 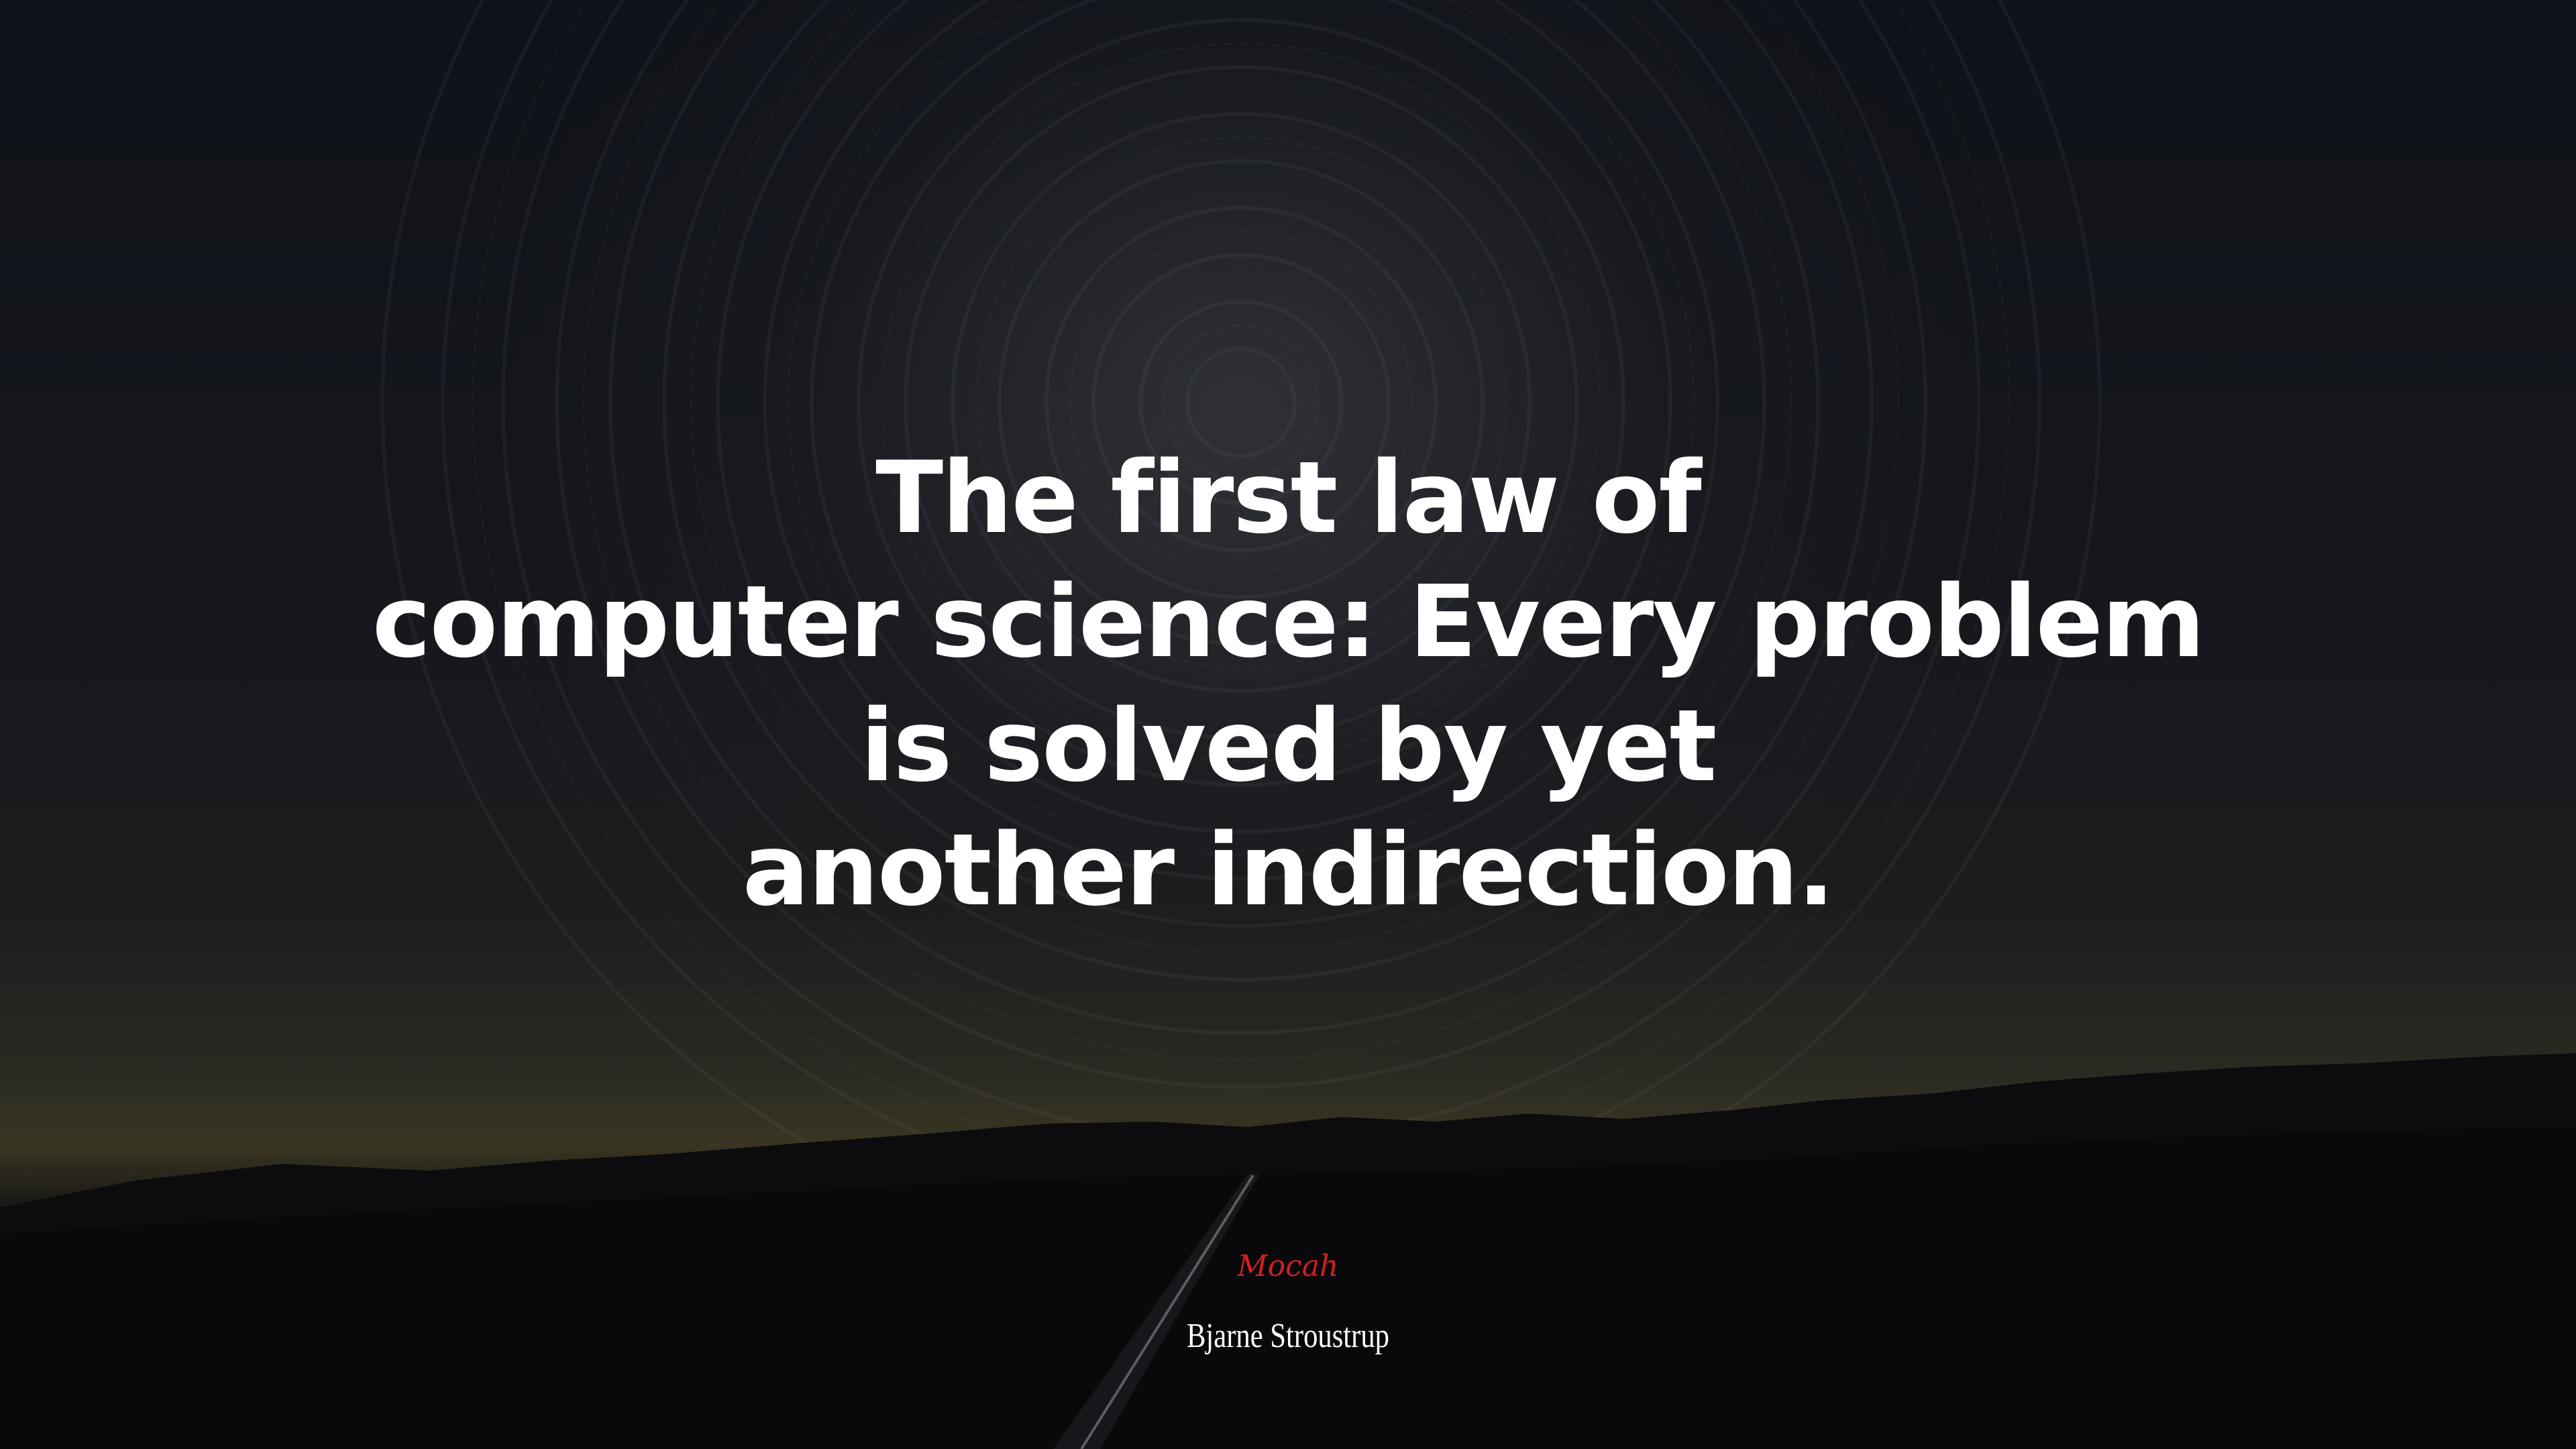 What do you see at coordinates (1288, 497) in the screenshot?
I see `quote-line-1: The first law of` at bounding box center [1288, 497].